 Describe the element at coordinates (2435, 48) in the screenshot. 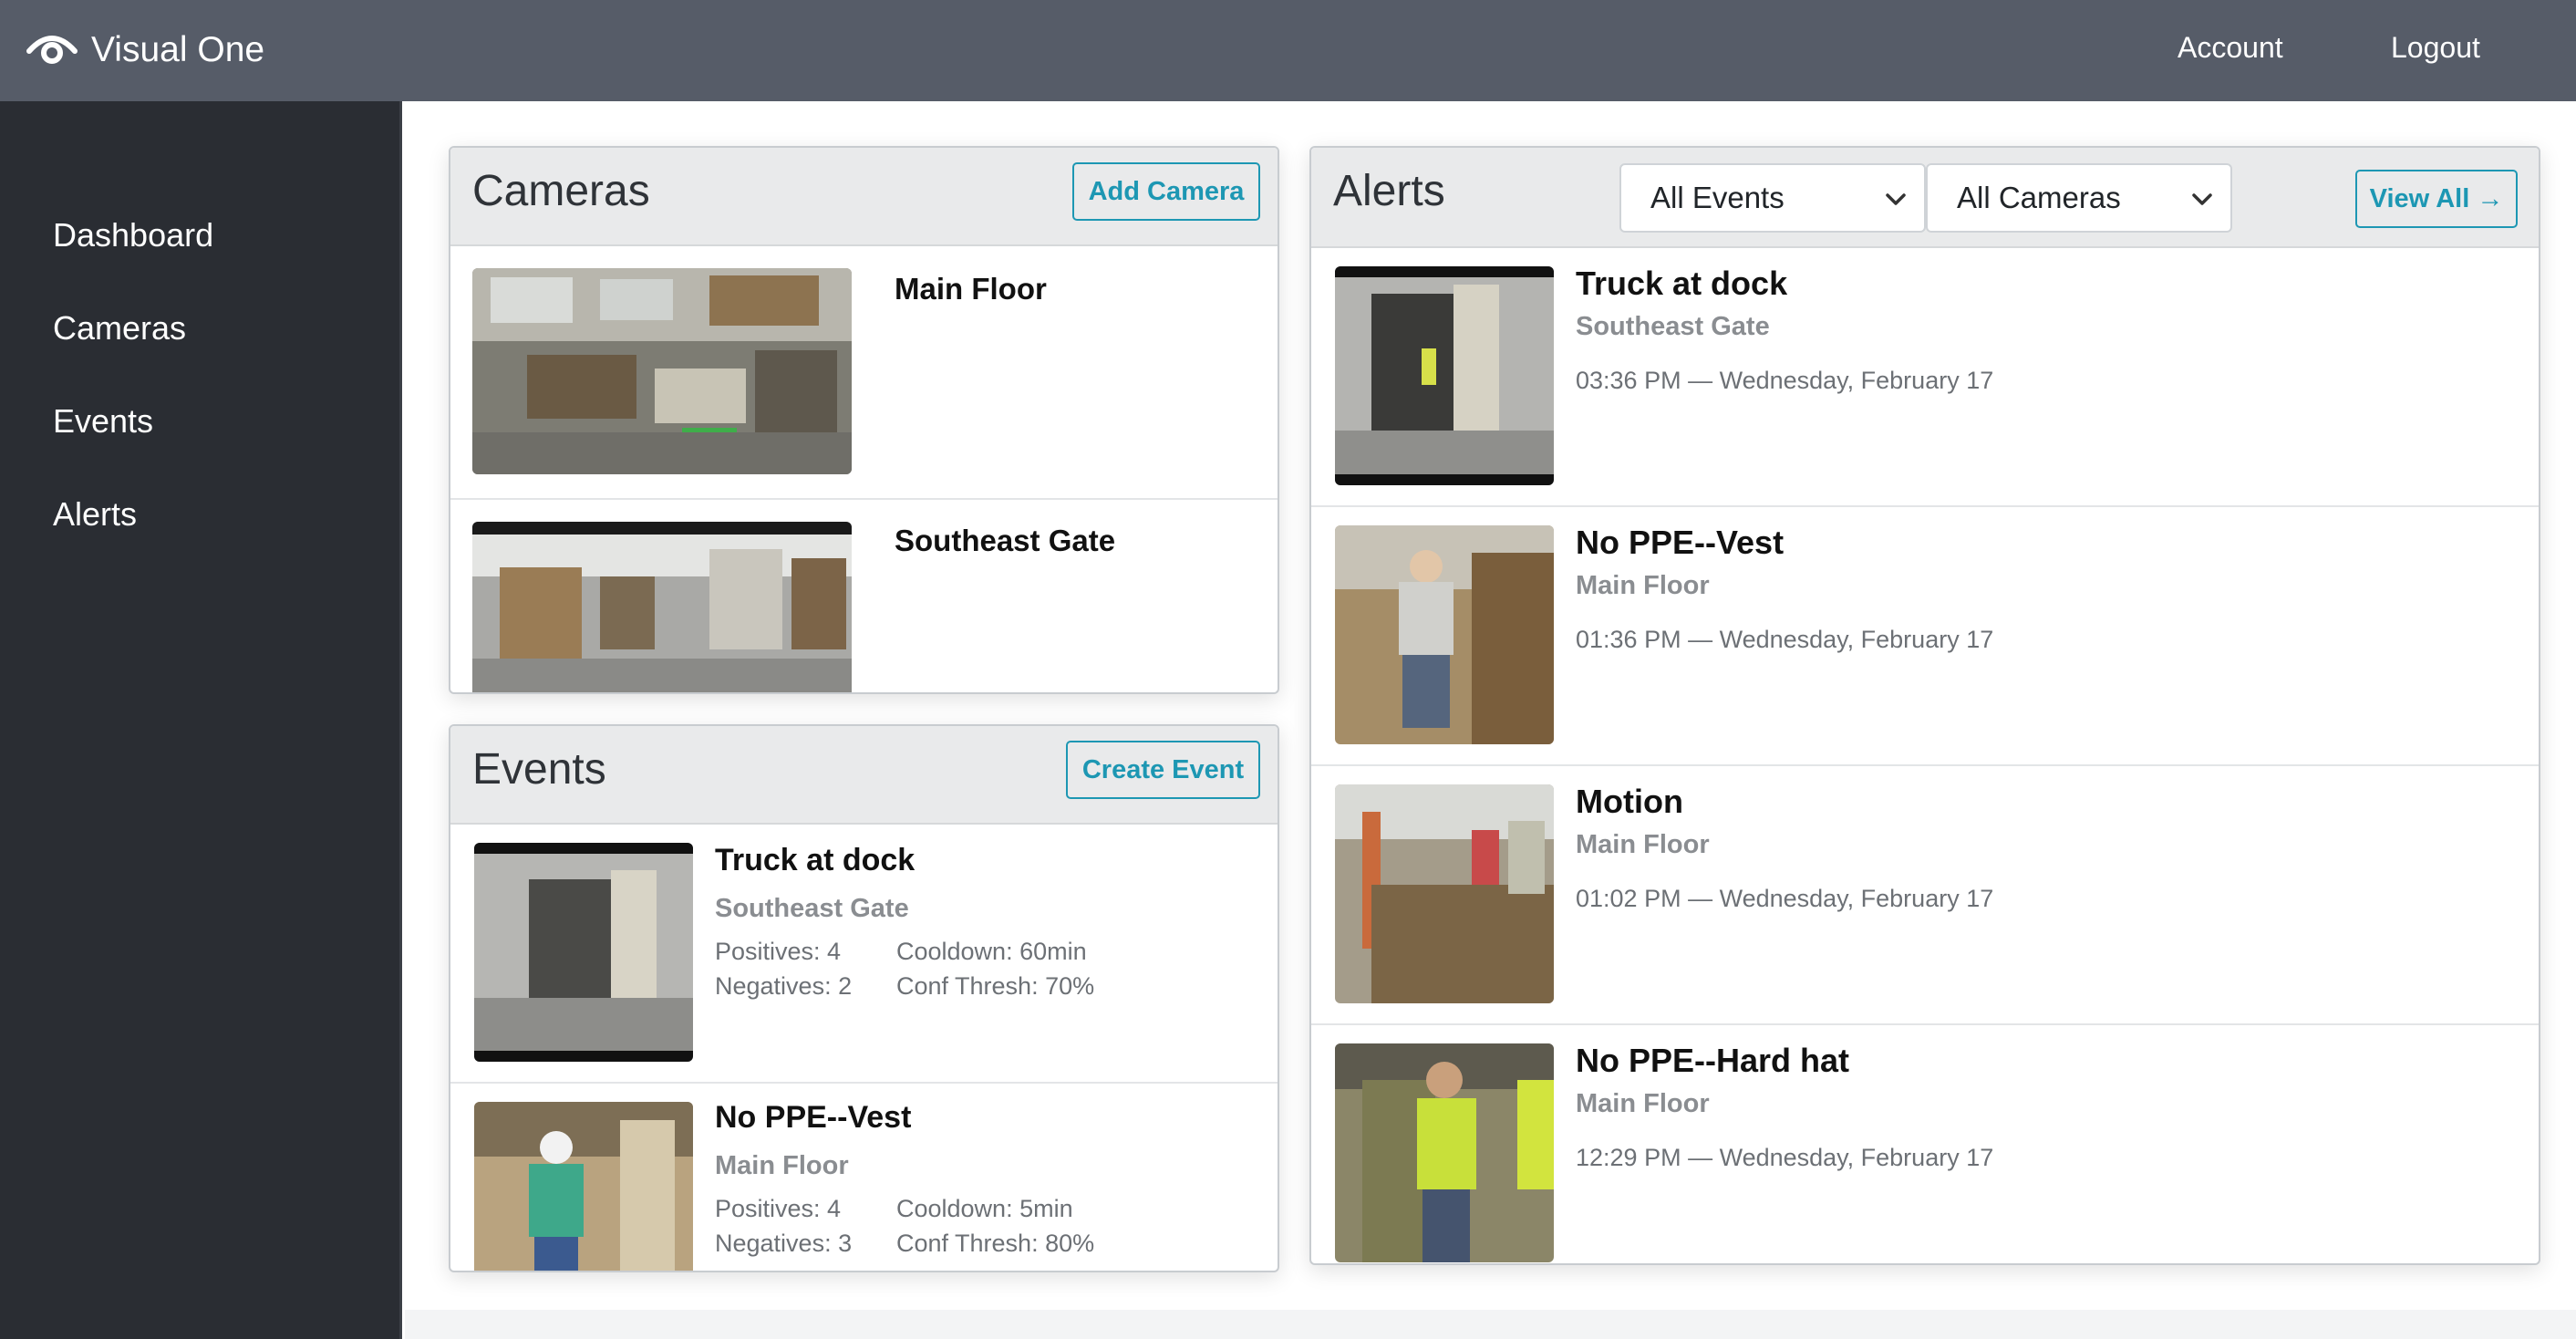

I see `logout-link: Logout` at that location.